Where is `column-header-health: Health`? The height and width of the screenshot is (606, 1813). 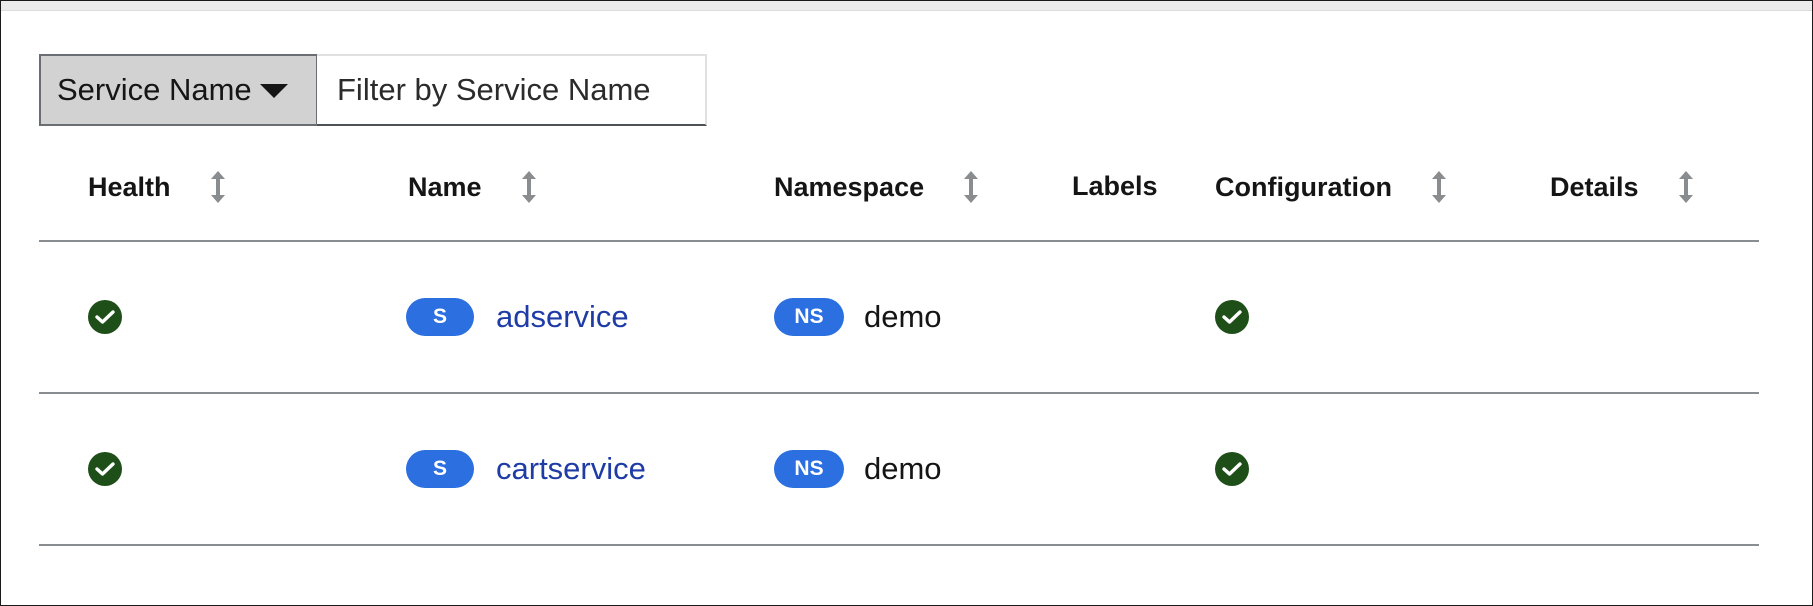
column-header-health: Health is located at coordinates (156, 187).